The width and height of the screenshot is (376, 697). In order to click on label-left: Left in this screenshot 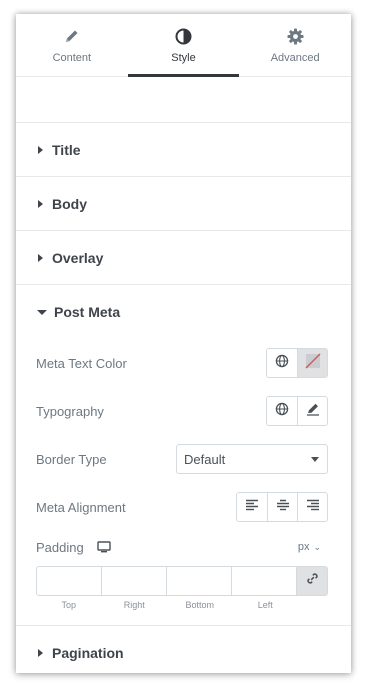, I will do `click(265, 605)`.